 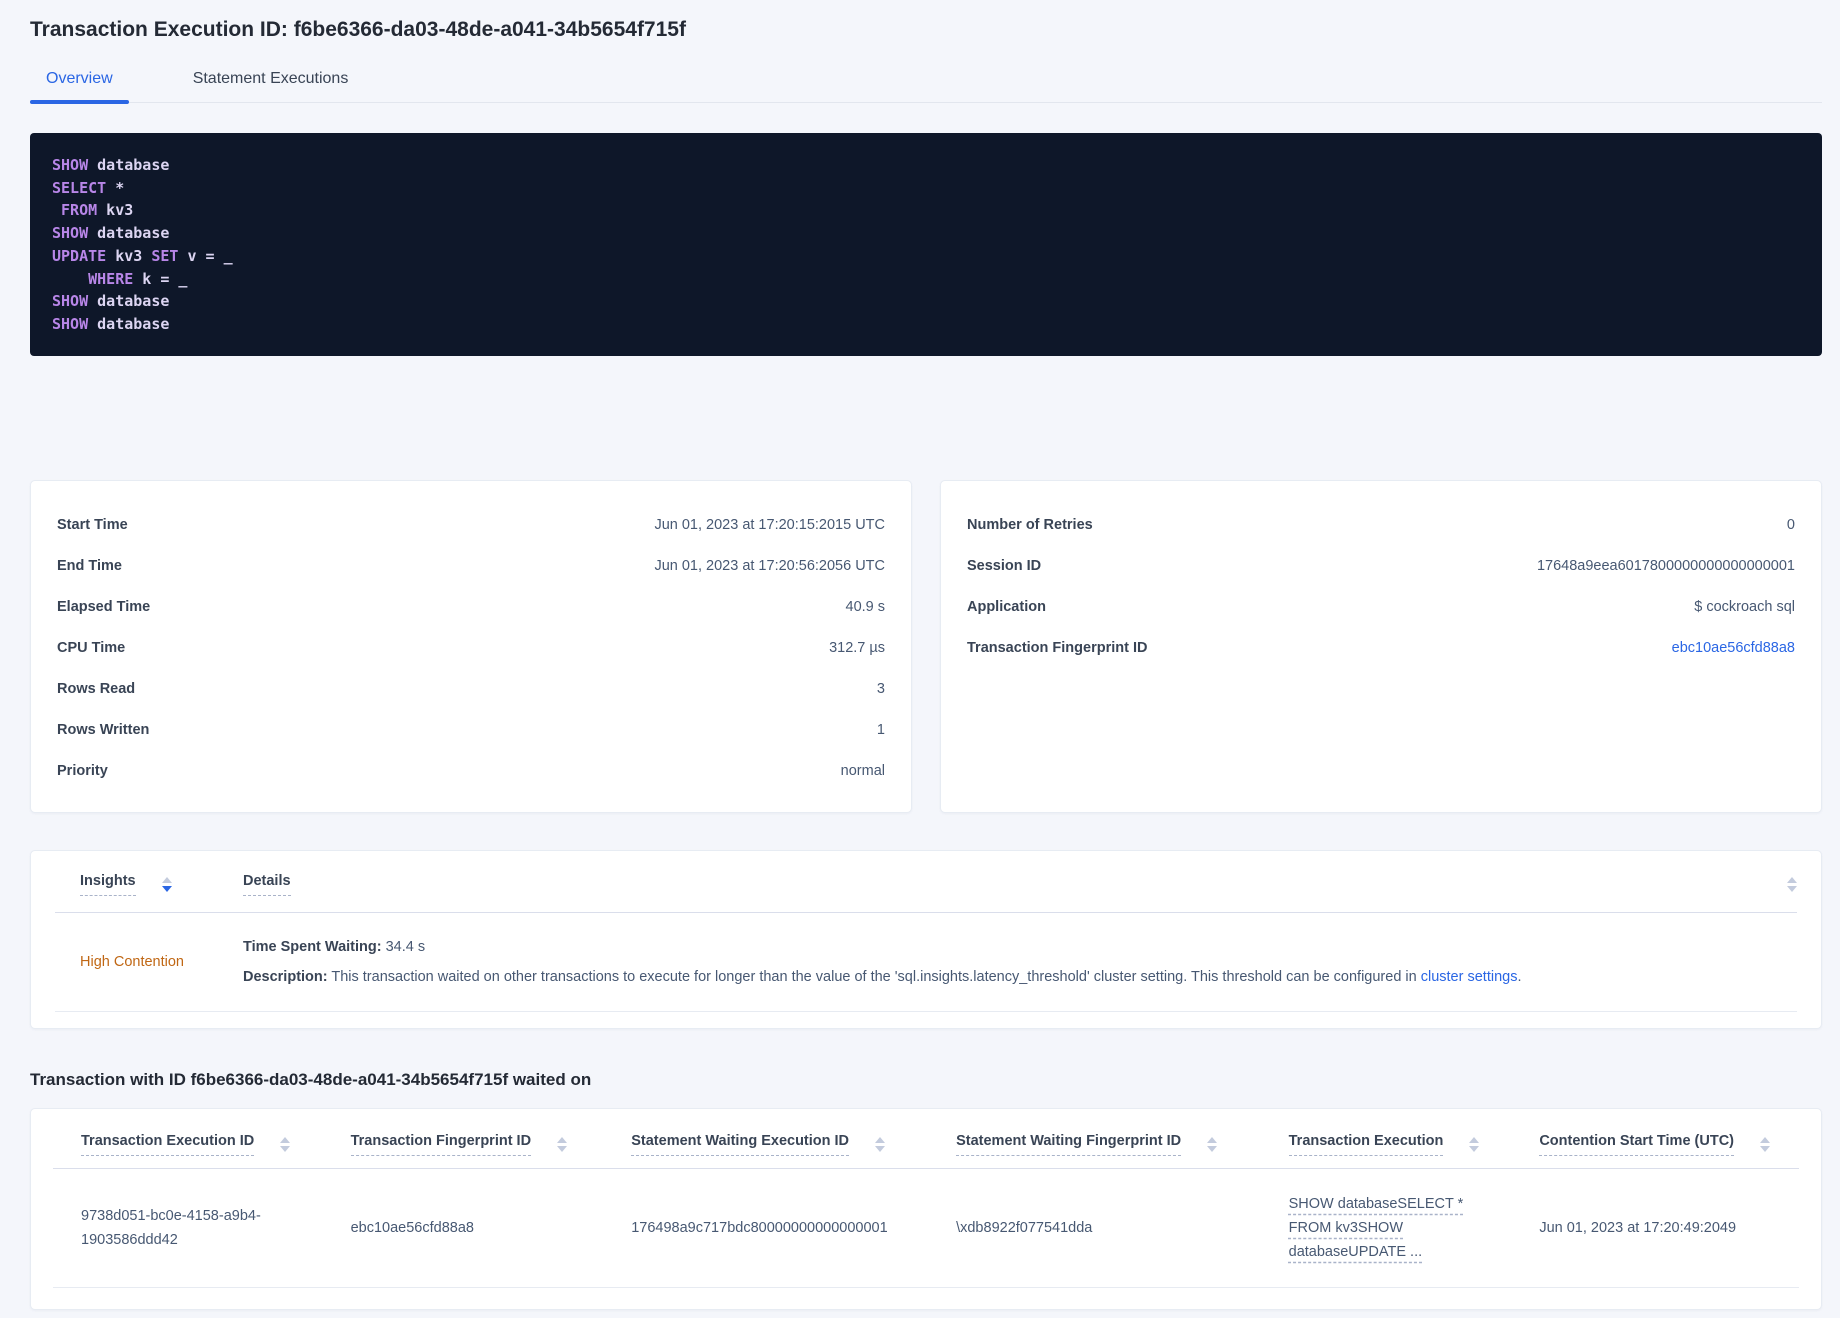 I want to click on summary-row-rows-written: Rows Written 1, so click(x=471, y=730).